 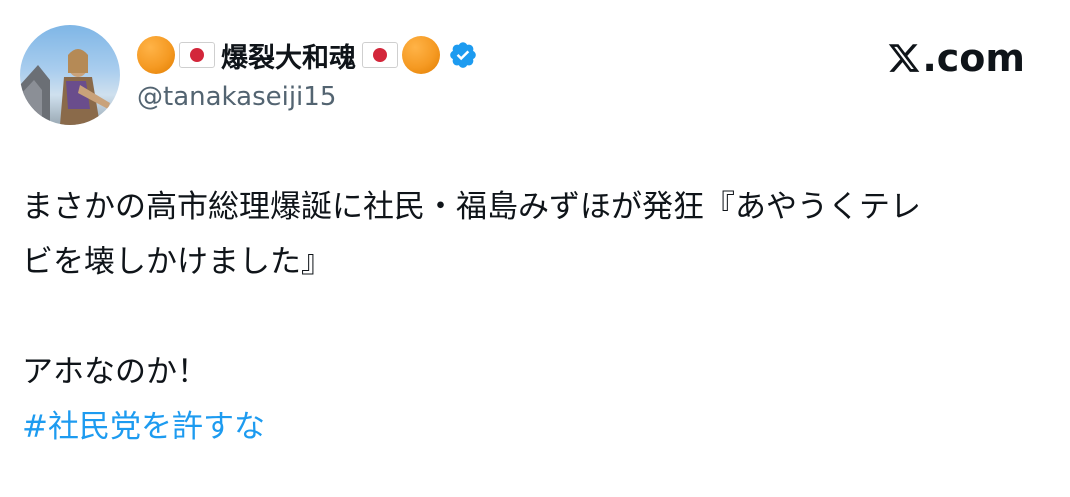 What do you see at coordinates (463, 55) in the screenshot?
I see `verified-badge-icon` at bounding box center [463, 55].